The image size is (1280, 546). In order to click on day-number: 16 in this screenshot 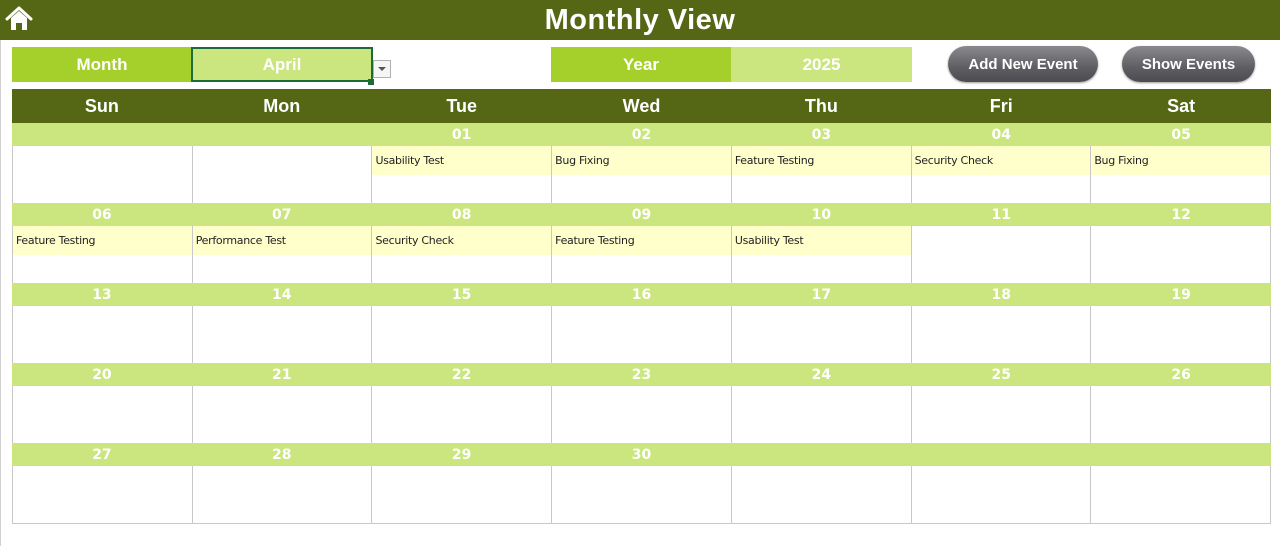, I will do `click(641, 294)`.